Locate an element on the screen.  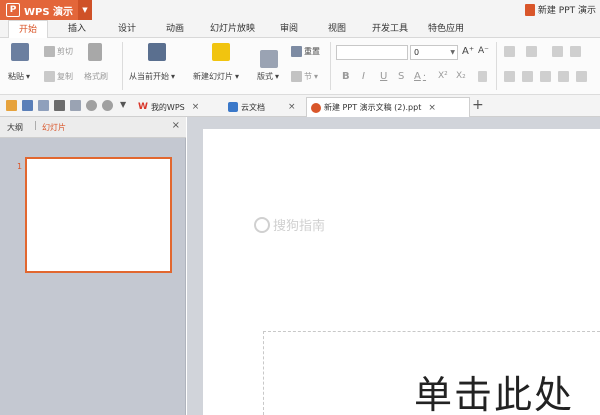
font-color-button: A · is located at coordinates (420, 76).